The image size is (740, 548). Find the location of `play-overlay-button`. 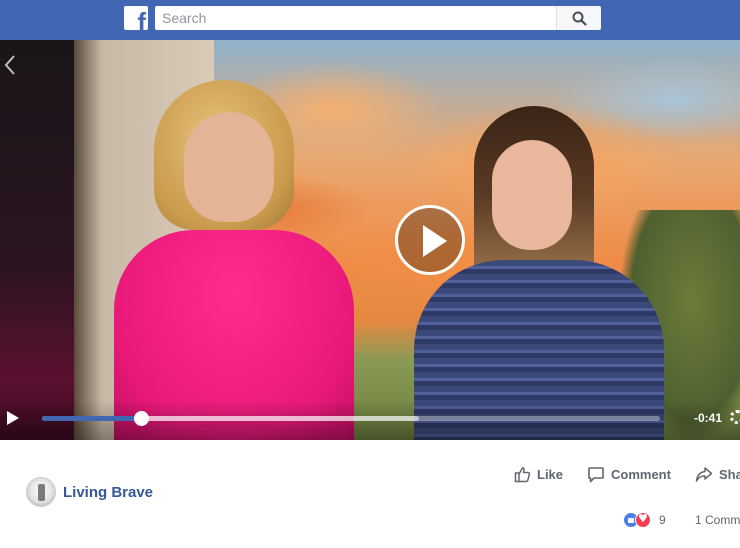

play-overlay-button is located at coordinates (430, 240).